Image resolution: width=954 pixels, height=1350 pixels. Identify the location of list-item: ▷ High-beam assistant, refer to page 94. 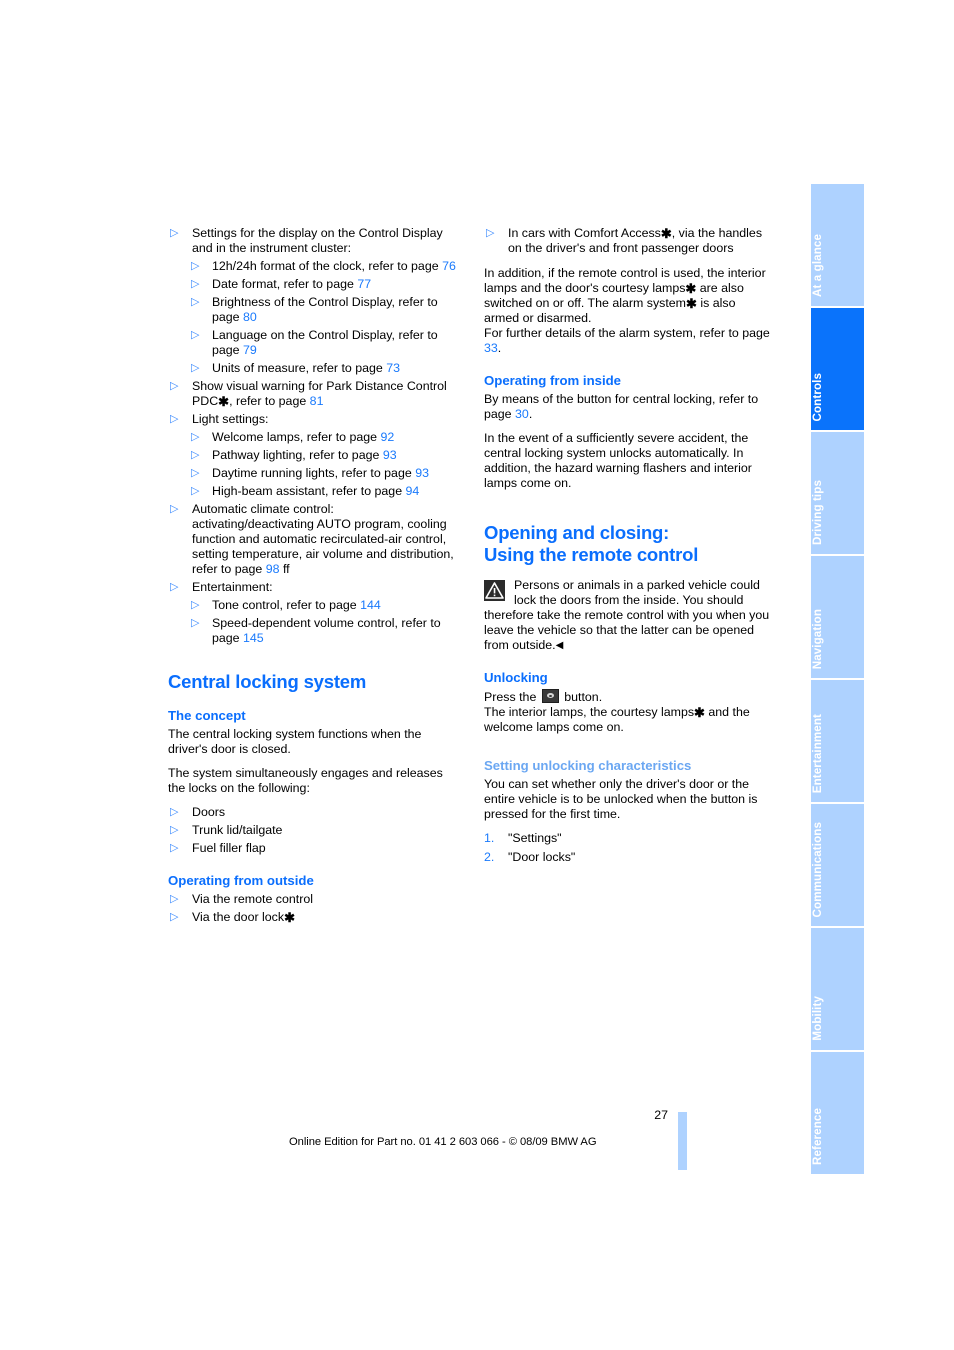
(324, 491).